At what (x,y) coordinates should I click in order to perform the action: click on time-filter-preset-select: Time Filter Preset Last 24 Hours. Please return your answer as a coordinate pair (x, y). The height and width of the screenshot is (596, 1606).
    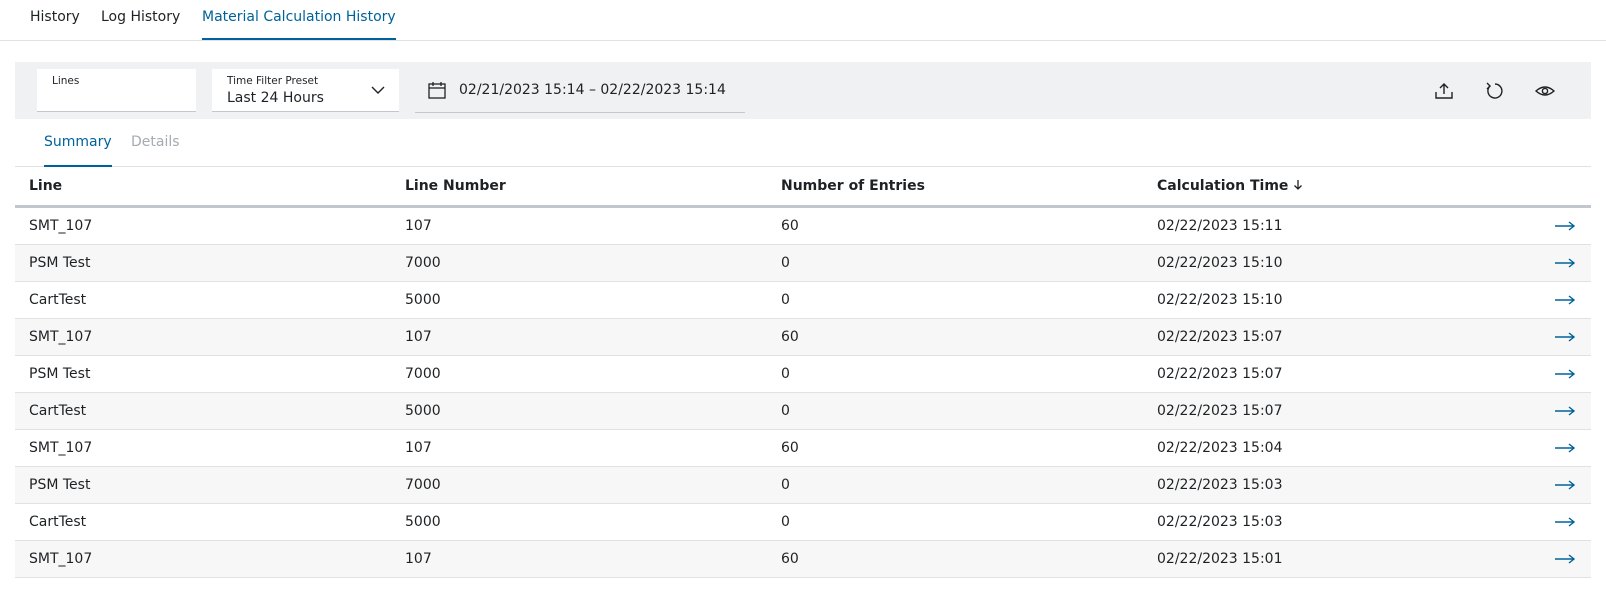
    Looking at the image, I should click on (305, 90).